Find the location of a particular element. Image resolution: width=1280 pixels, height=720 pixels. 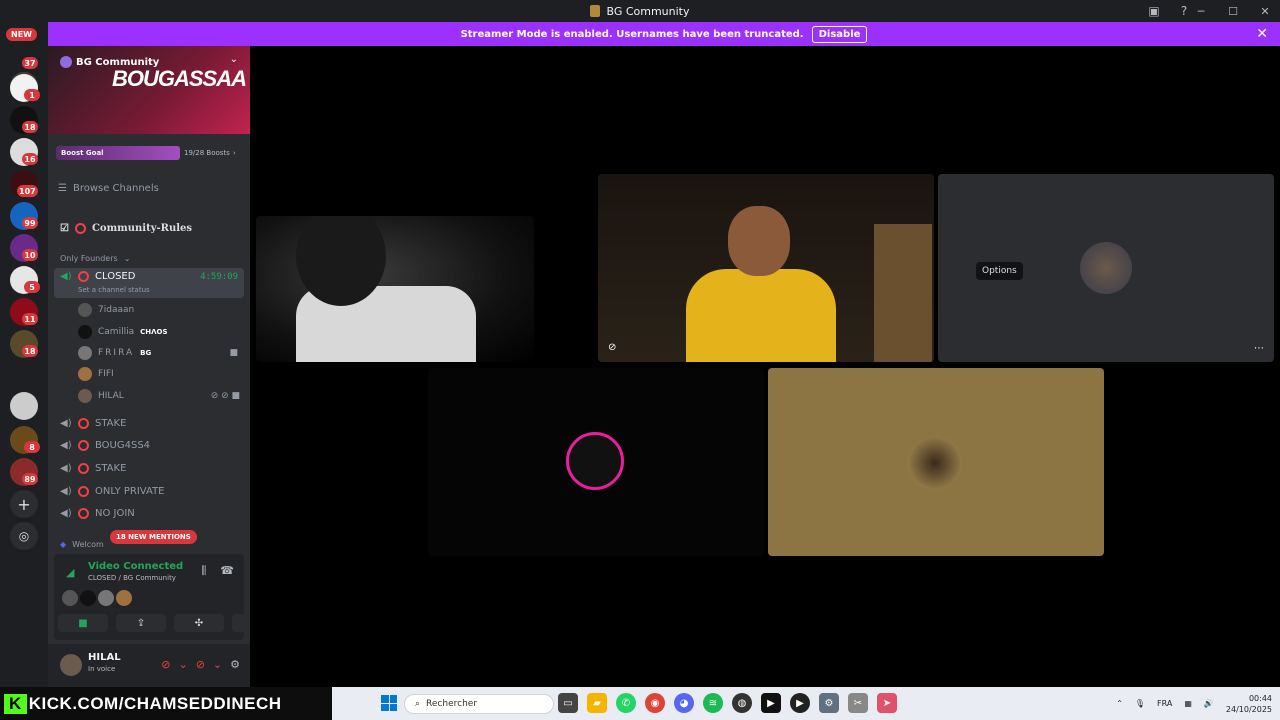

channel-name: CLOSED is located at coordinates (115, 276).